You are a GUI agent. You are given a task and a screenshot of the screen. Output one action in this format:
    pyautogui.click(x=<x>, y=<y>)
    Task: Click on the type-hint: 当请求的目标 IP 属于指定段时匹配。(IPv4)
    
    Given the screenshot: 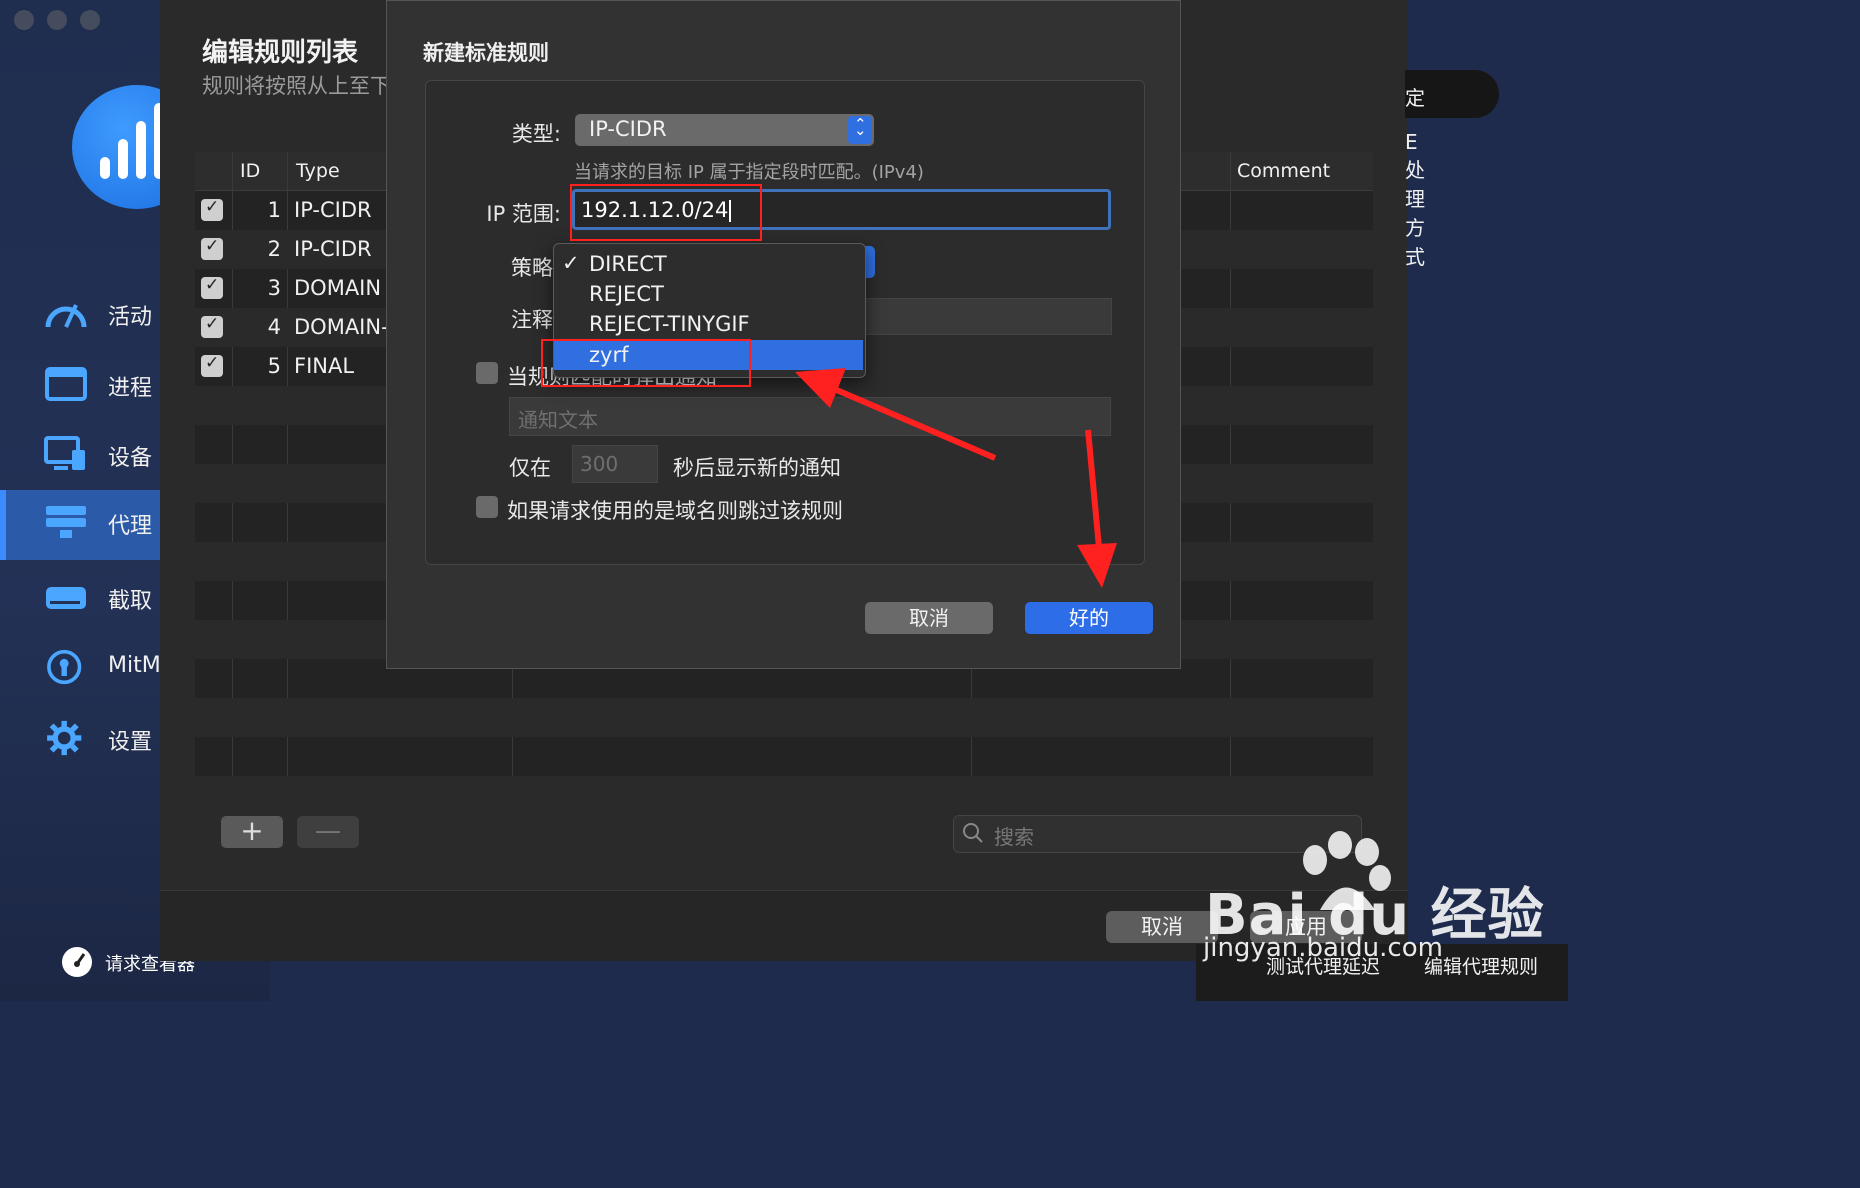 What is the action you would take?
    pyautogui.click(x=749, y=172)
    